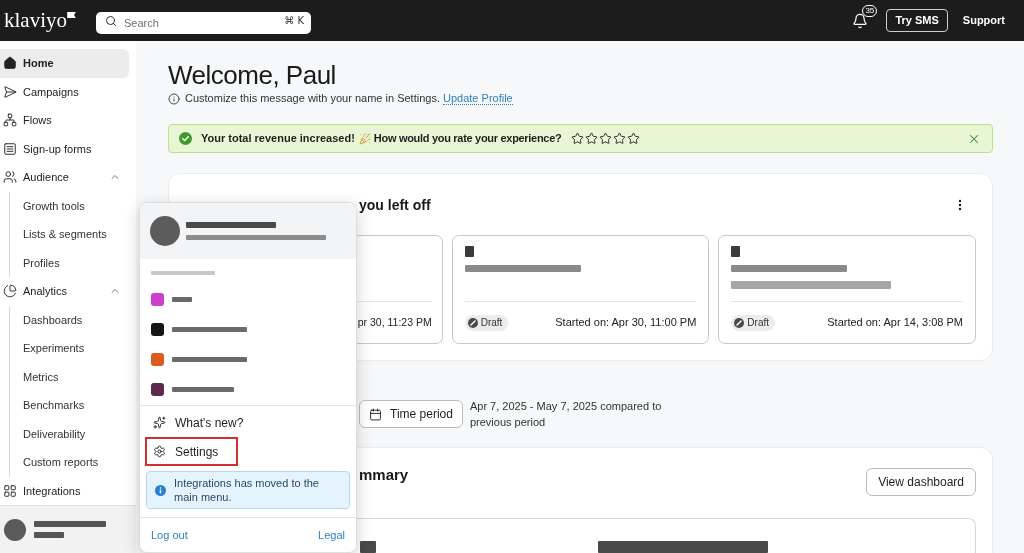  What do you see at coordinates (294, 20) in the screenshot?
I see `shortcut-hint: ⌘ K` at bounding box center [294, 20].